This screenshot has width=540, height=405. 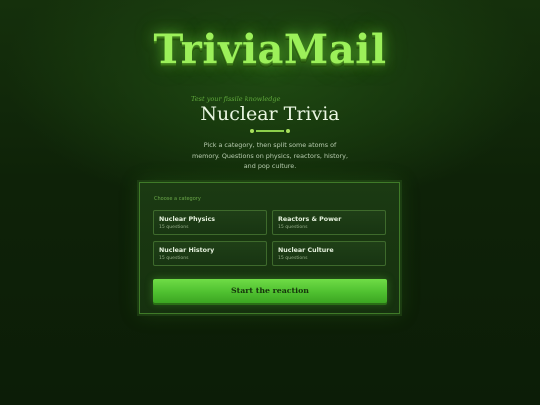 I want to click on category-nuclear-culture: Nuclear Culture 15 questions, so click(x=329, y=253).